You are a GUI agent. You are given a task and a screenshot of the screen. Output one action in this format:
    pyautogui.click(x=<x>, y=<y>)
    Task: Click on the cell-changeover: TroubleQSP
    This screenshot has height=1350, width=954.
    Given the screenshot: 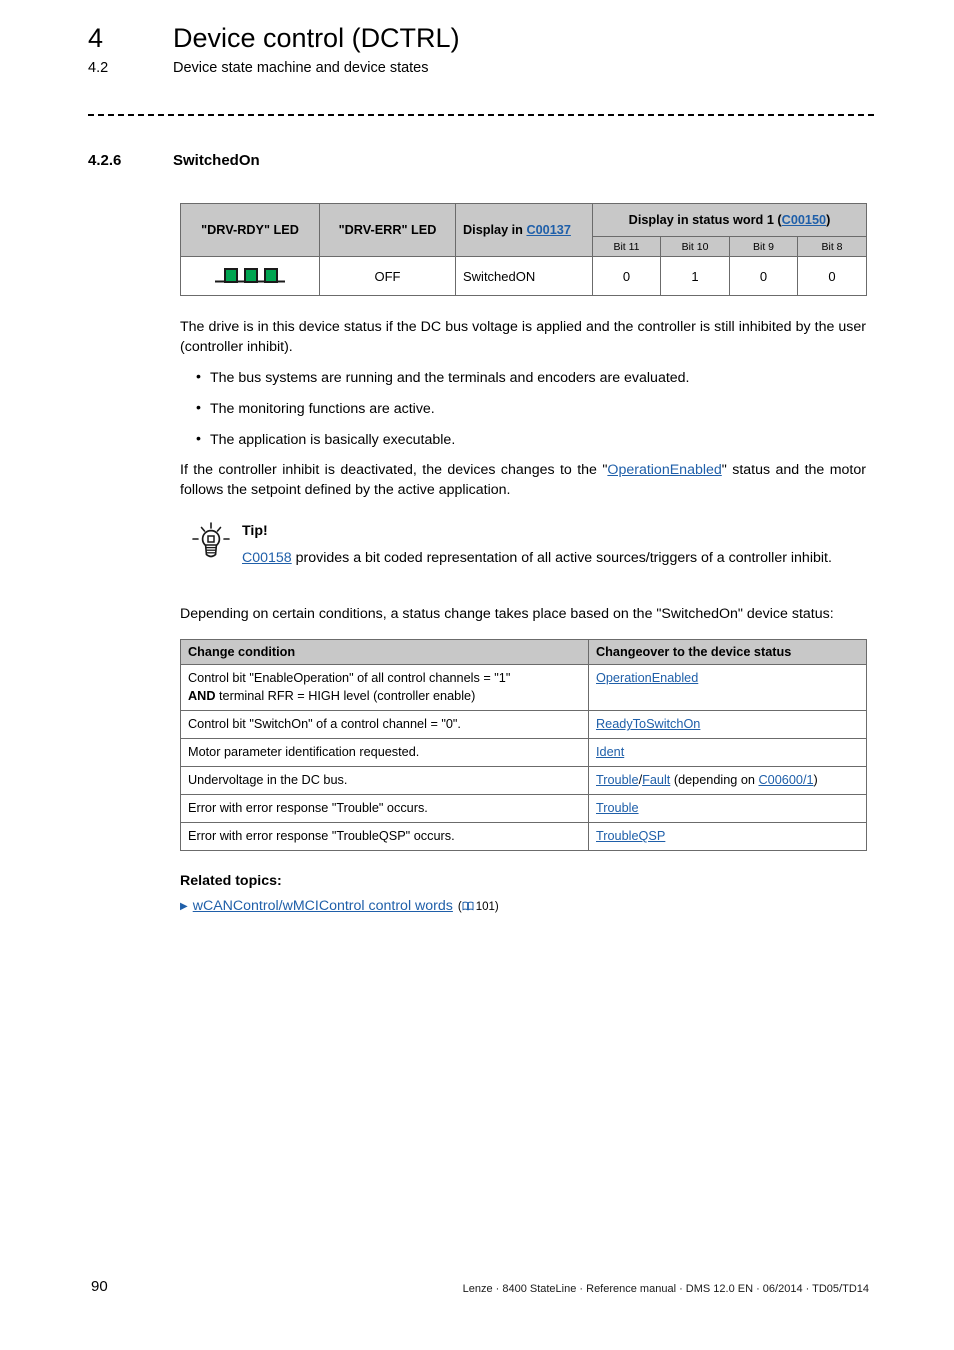 What is the action you would take?
    pyautogui.click(x=727, y=837)
    